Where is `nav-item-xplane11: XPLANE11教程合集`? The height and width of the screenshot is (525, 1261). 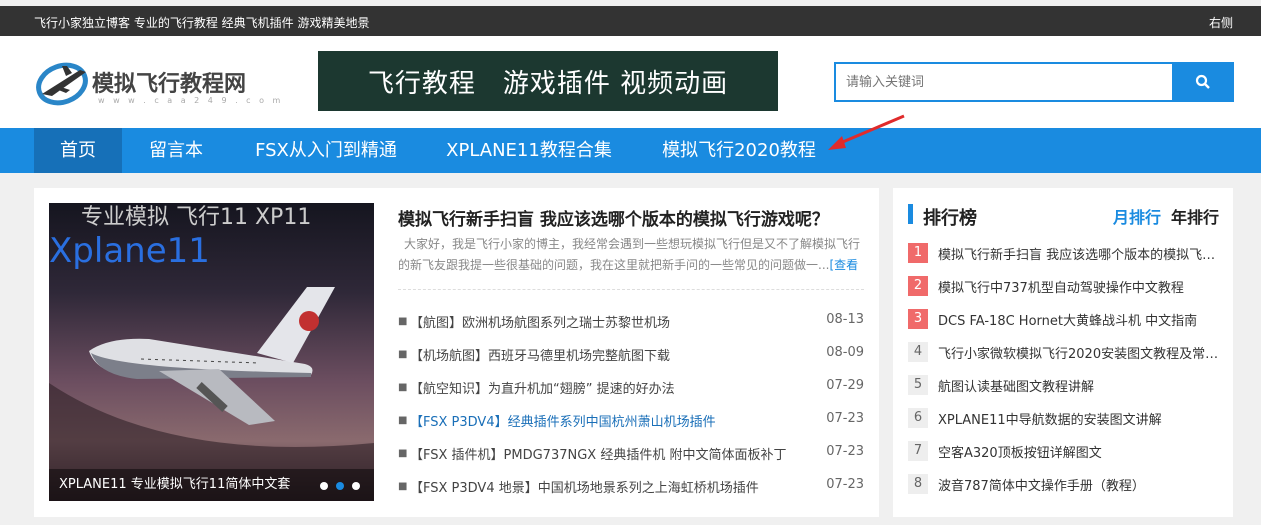
nav-item-xplane11: XPLANE11教程合集 is located at coordinates (529, 150).